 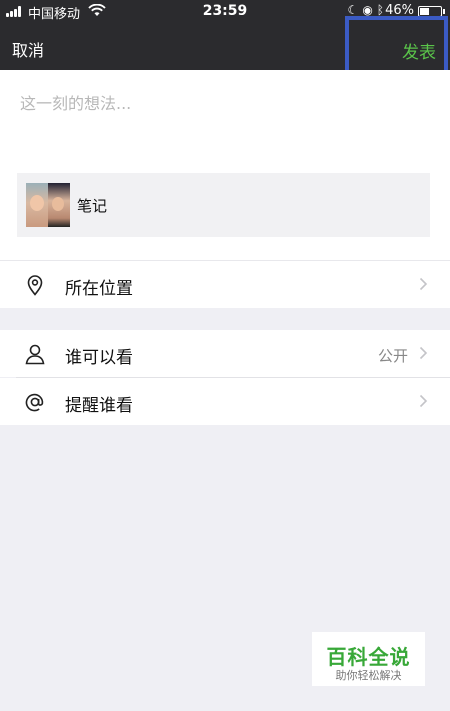 What do you see at coordinates (223, 205) in the screenshot?
I see `attachment-card: 笔记` at bounding box center [223, 205].